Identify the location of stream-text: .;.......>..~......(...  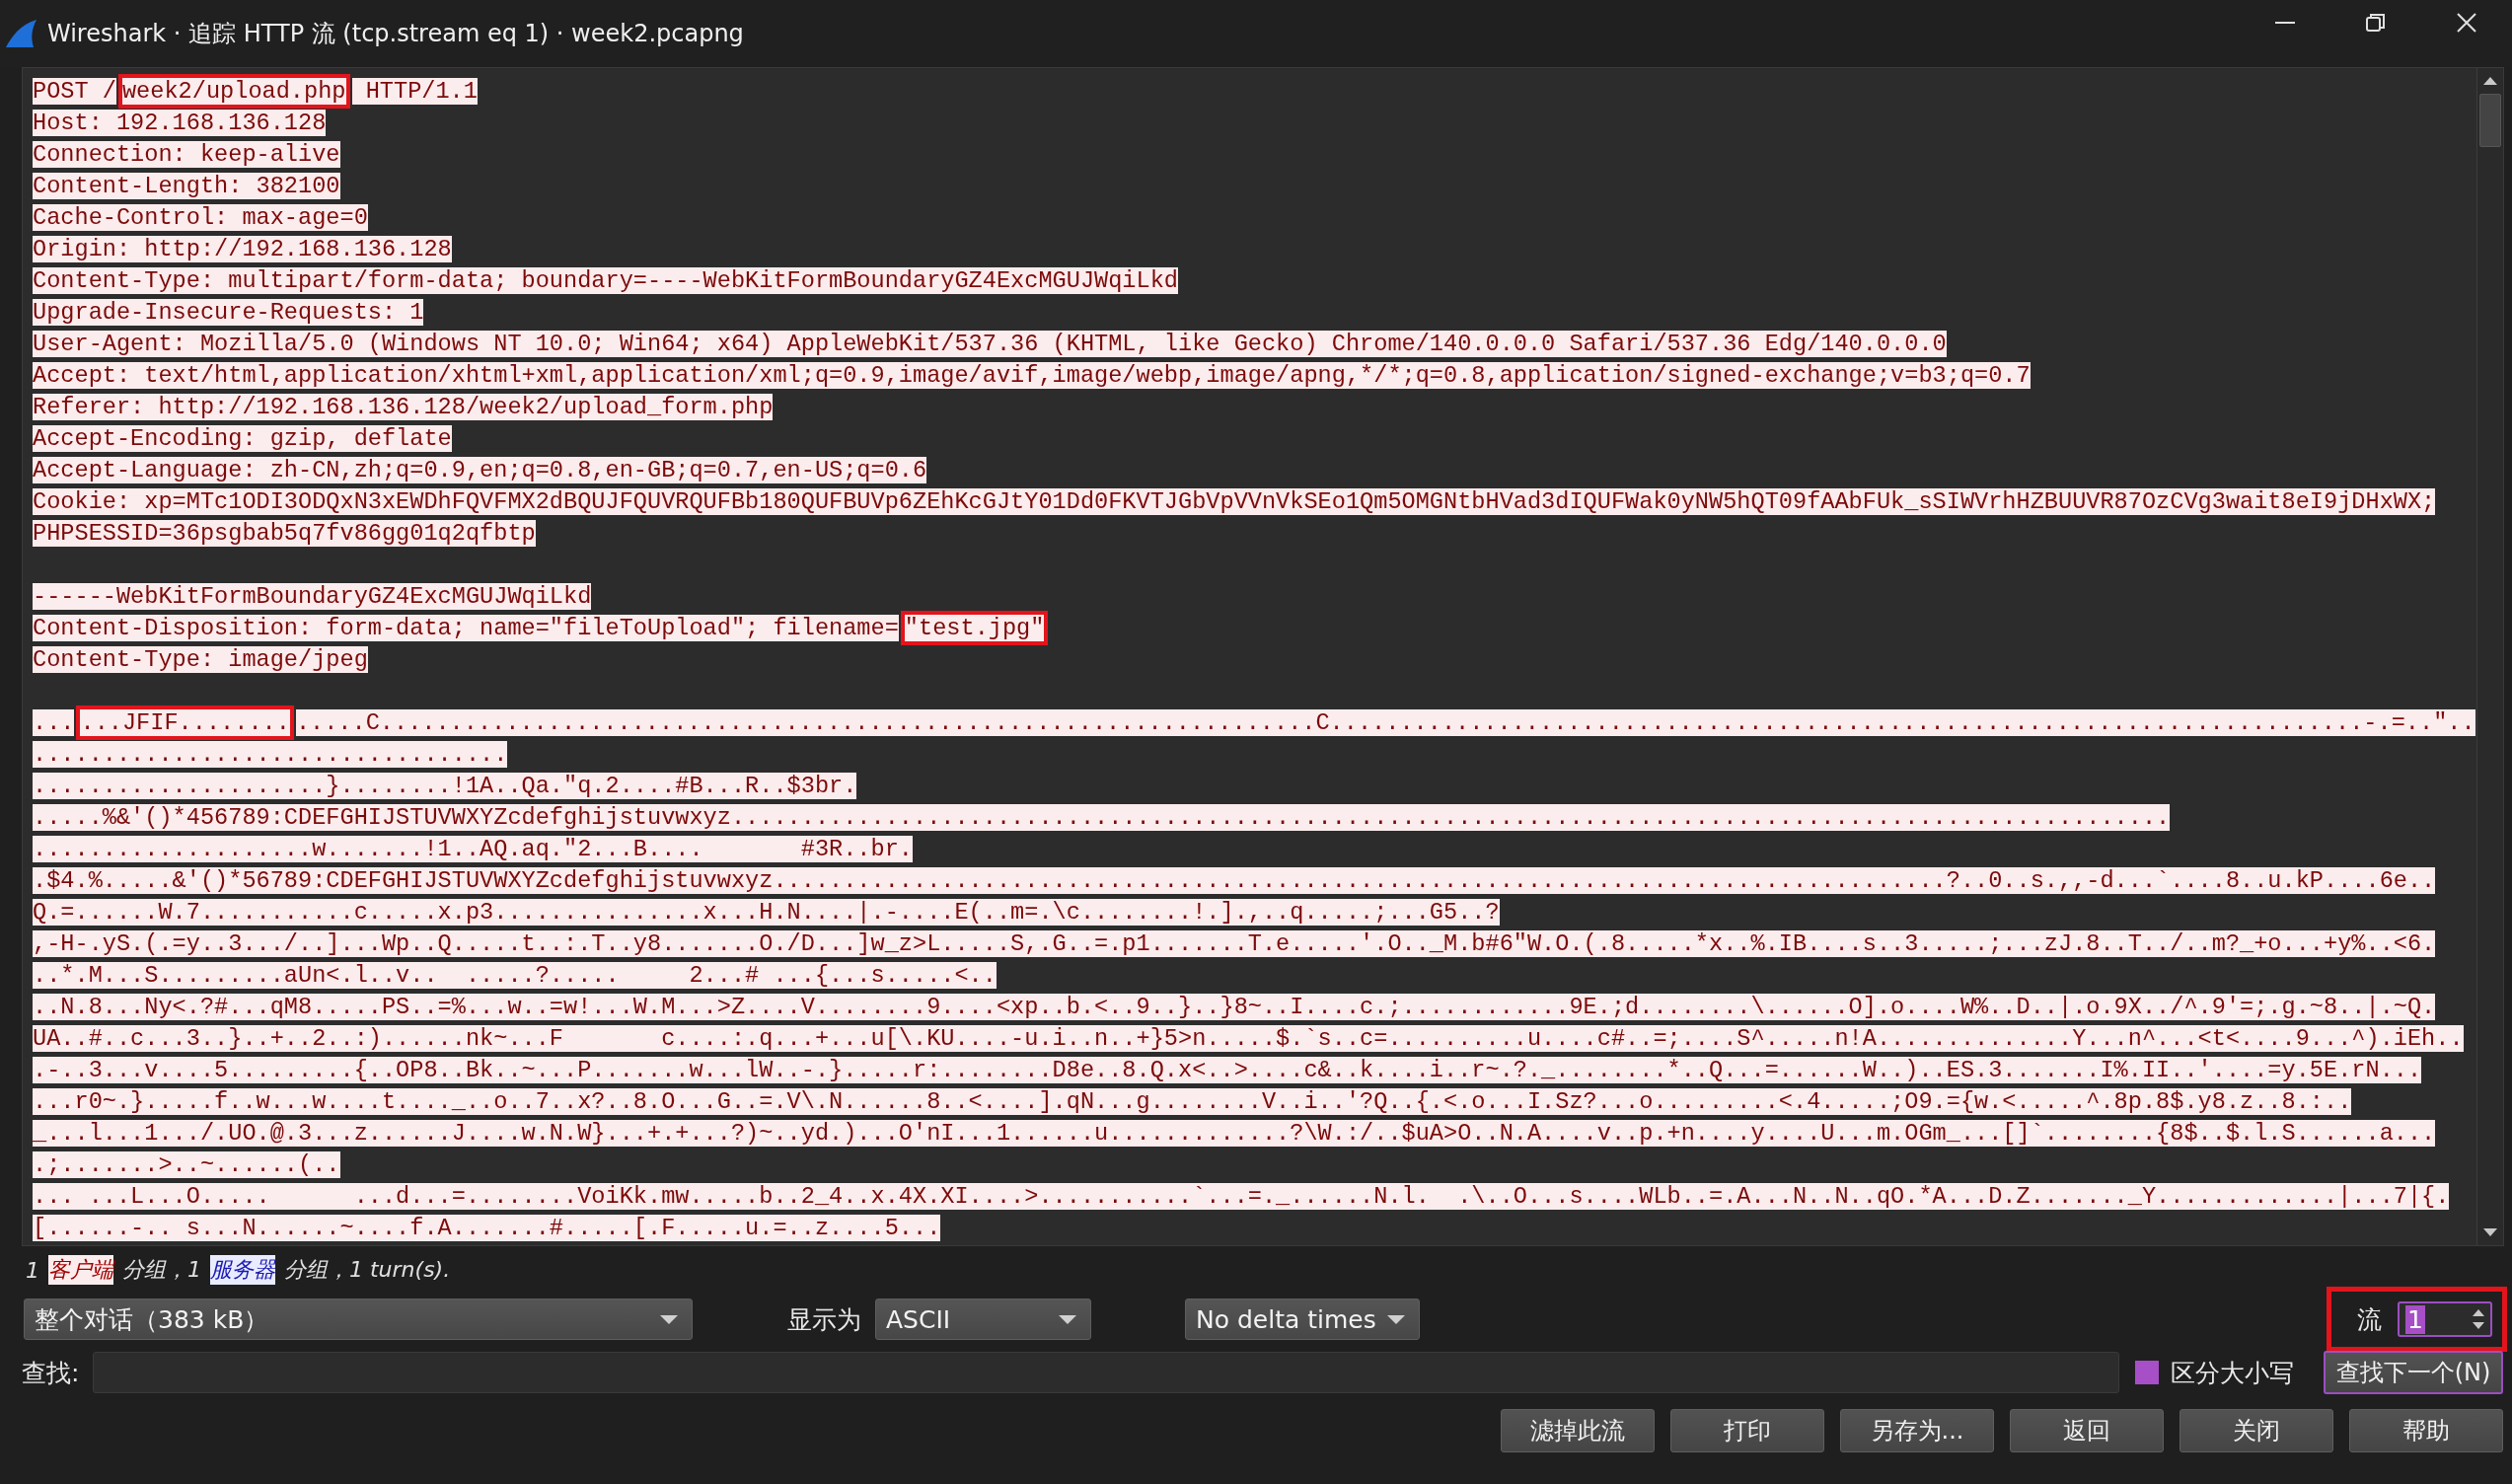
(186, 1164).